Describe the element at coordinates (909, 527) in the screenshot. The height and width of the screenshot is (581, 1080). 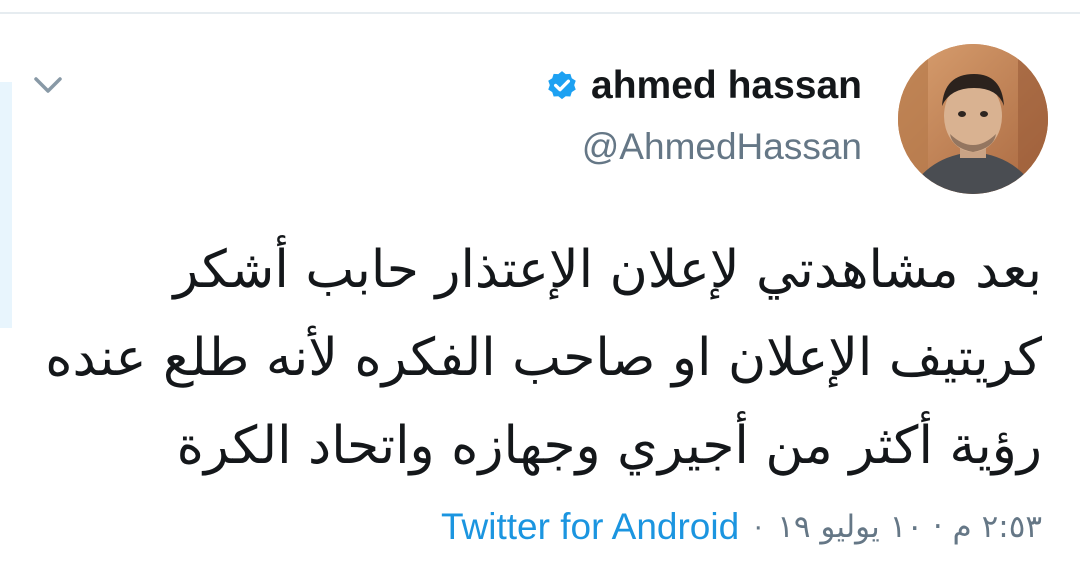
I see `timestamp: ٢:٥٣ م · ١٠ يوليو ١٩` at that location.